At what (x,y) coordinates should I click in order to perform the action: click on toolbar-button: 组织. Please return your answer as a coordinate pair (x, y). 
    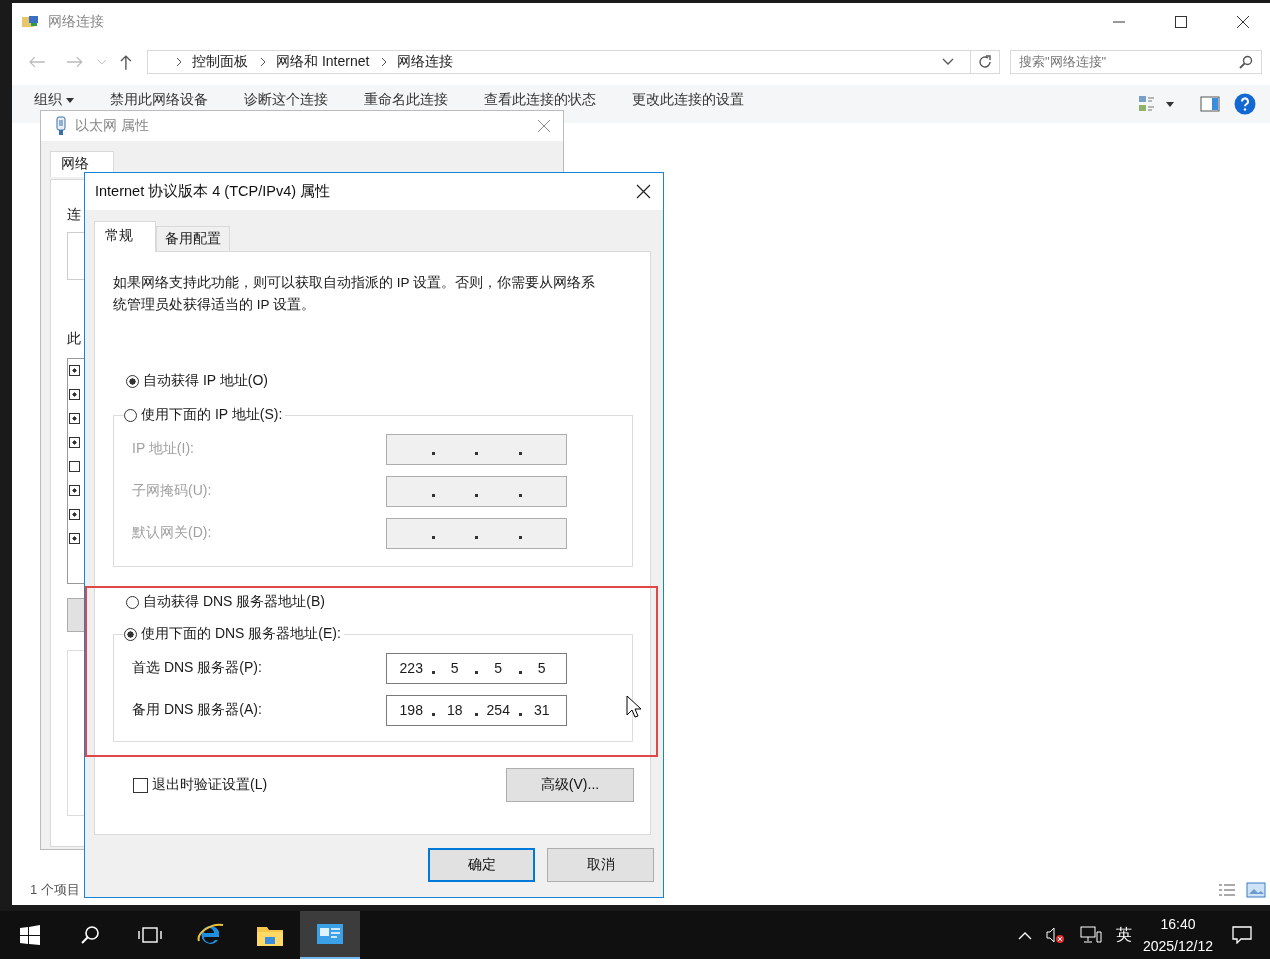
    Looking at the image, I should click on (54, 100).